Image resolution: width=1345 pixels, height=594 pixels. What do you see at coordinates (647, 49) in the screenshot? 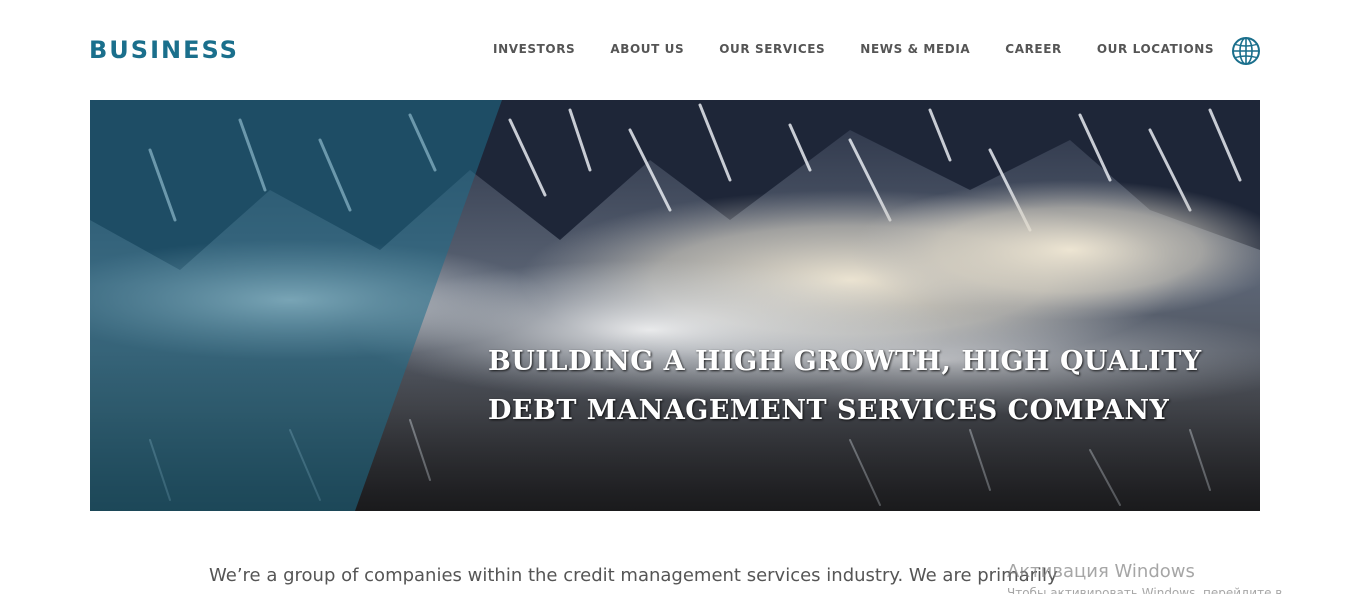
I see `nav-item-about-us: ABOUT US` at bounding box center [647, 49].